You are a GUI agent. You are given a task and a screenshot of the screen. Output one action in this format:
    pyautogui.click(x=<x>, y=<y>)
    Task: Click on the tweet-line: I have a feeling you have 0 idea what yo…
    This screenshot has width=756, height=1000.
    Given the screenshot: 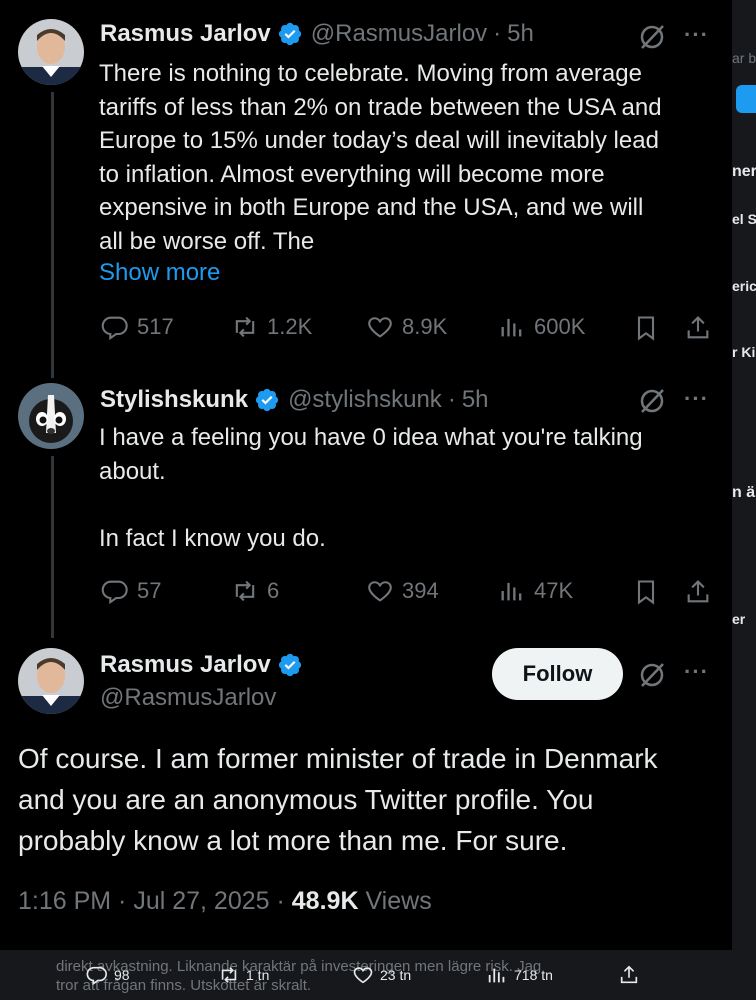 What is the action you would take?
    pyautogui.click(x=371, y=437)
    